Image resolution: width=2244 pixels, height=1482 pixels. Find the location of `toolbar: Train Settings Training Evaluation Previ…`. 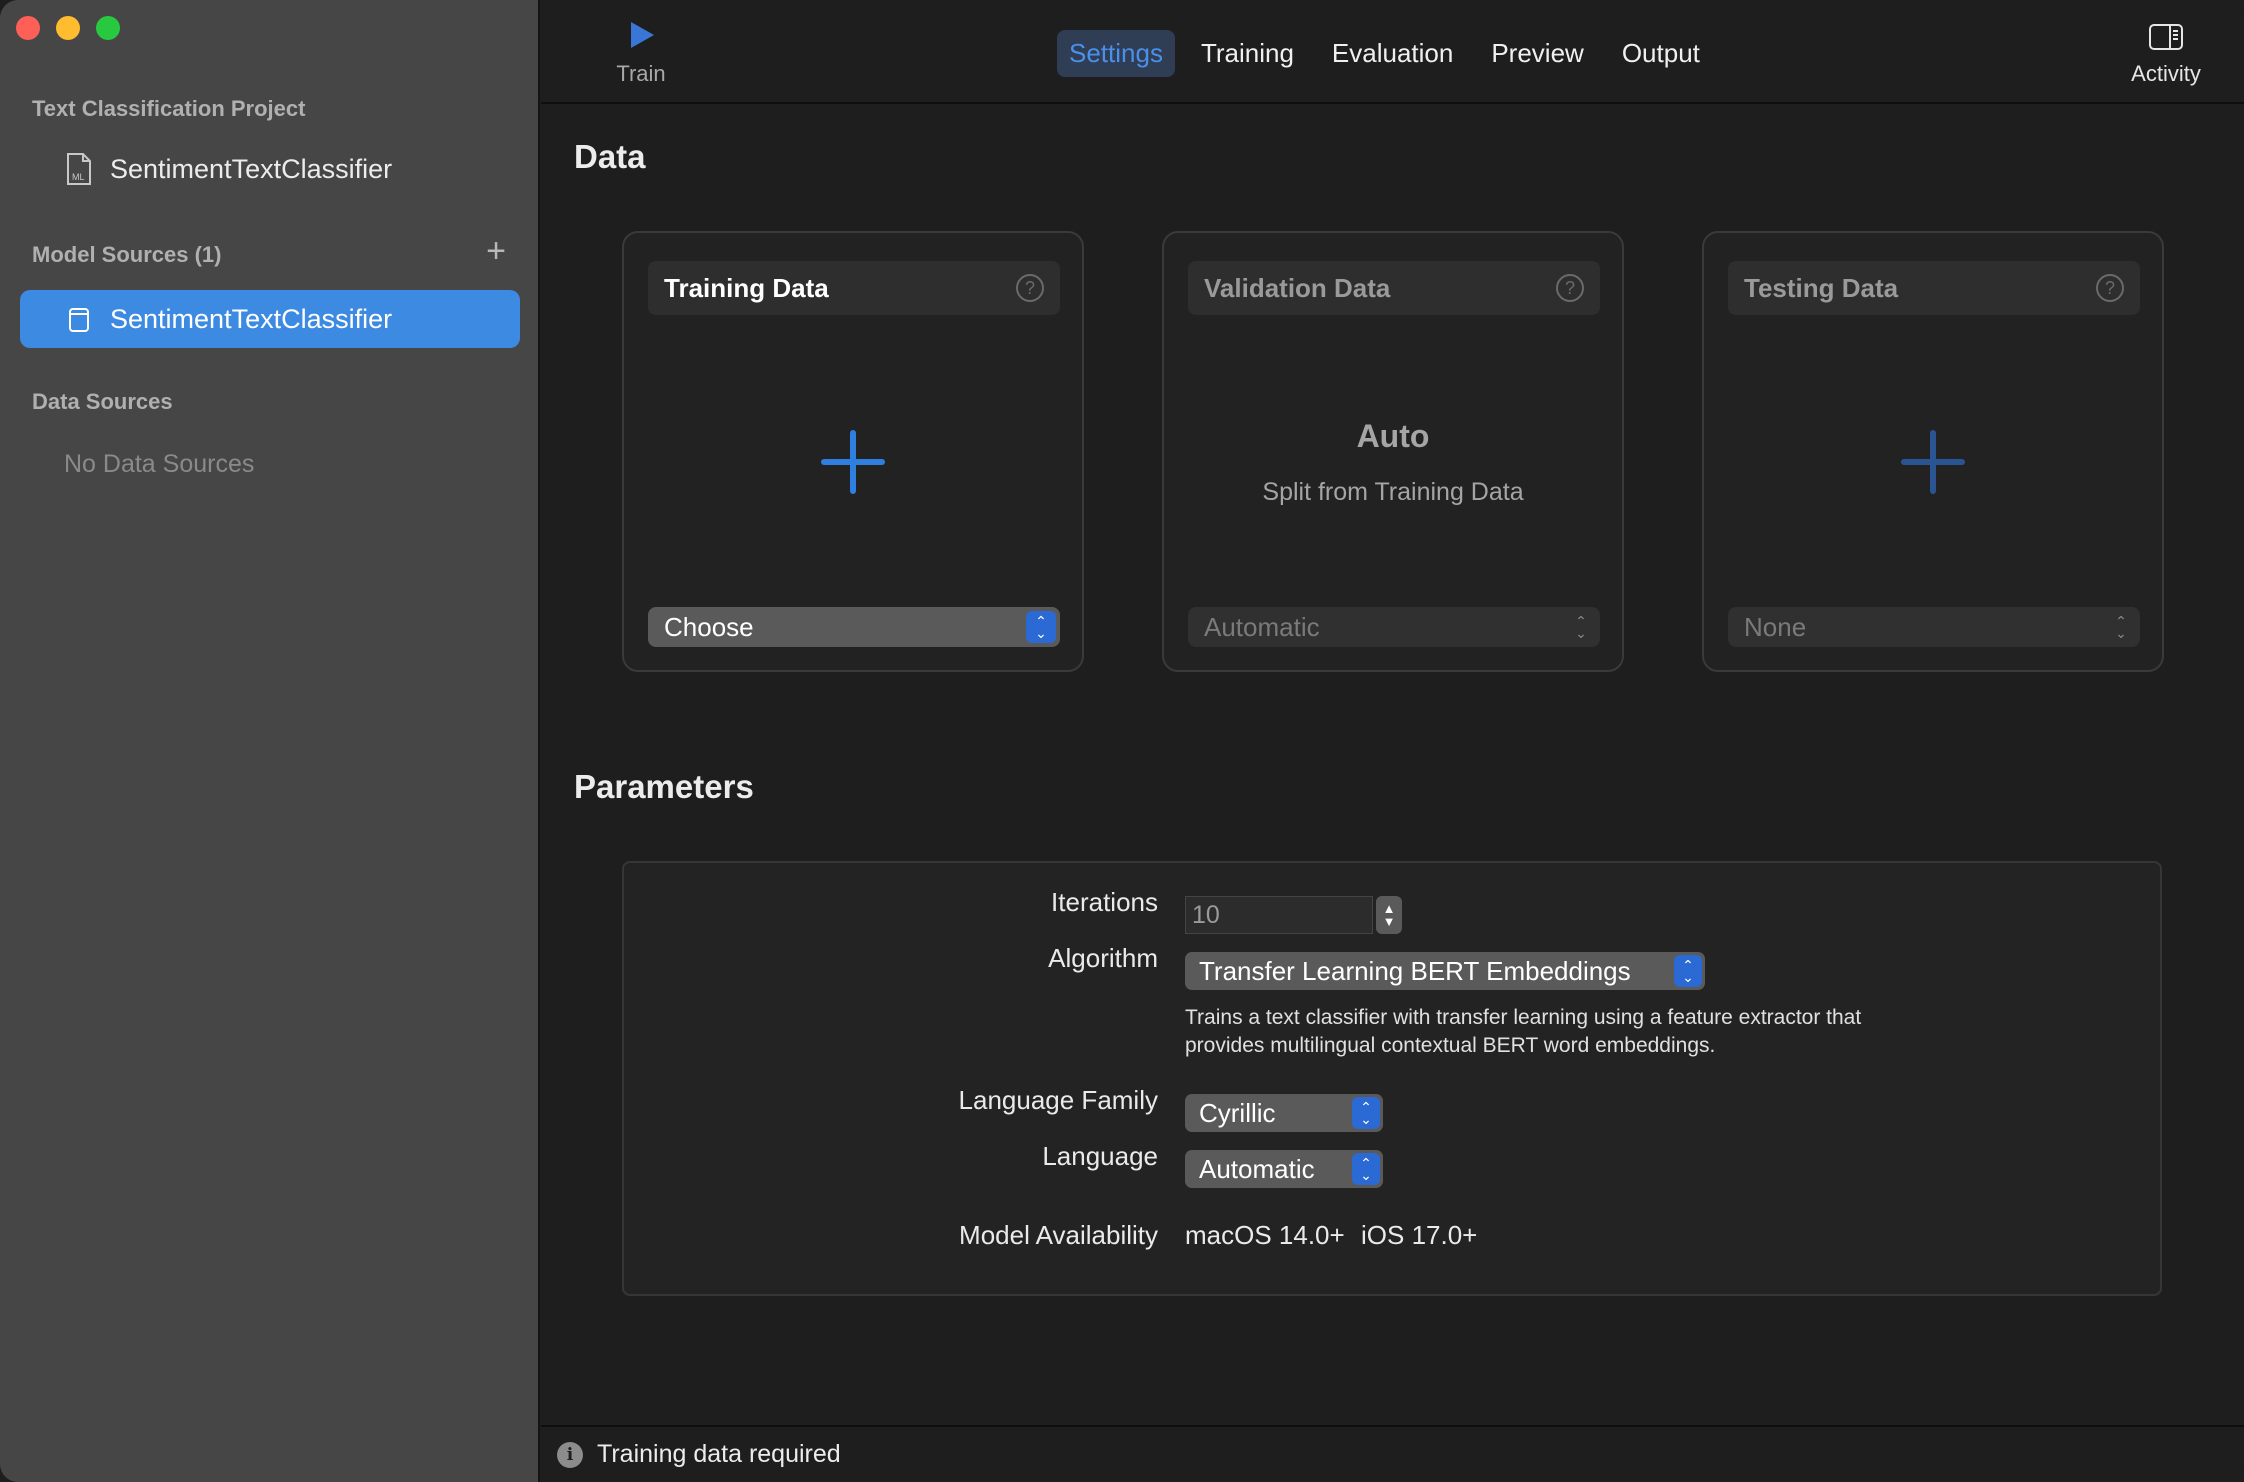

toolbar: Train Settings Training Evaluation Previ… is located at coordinates (1392, 52).